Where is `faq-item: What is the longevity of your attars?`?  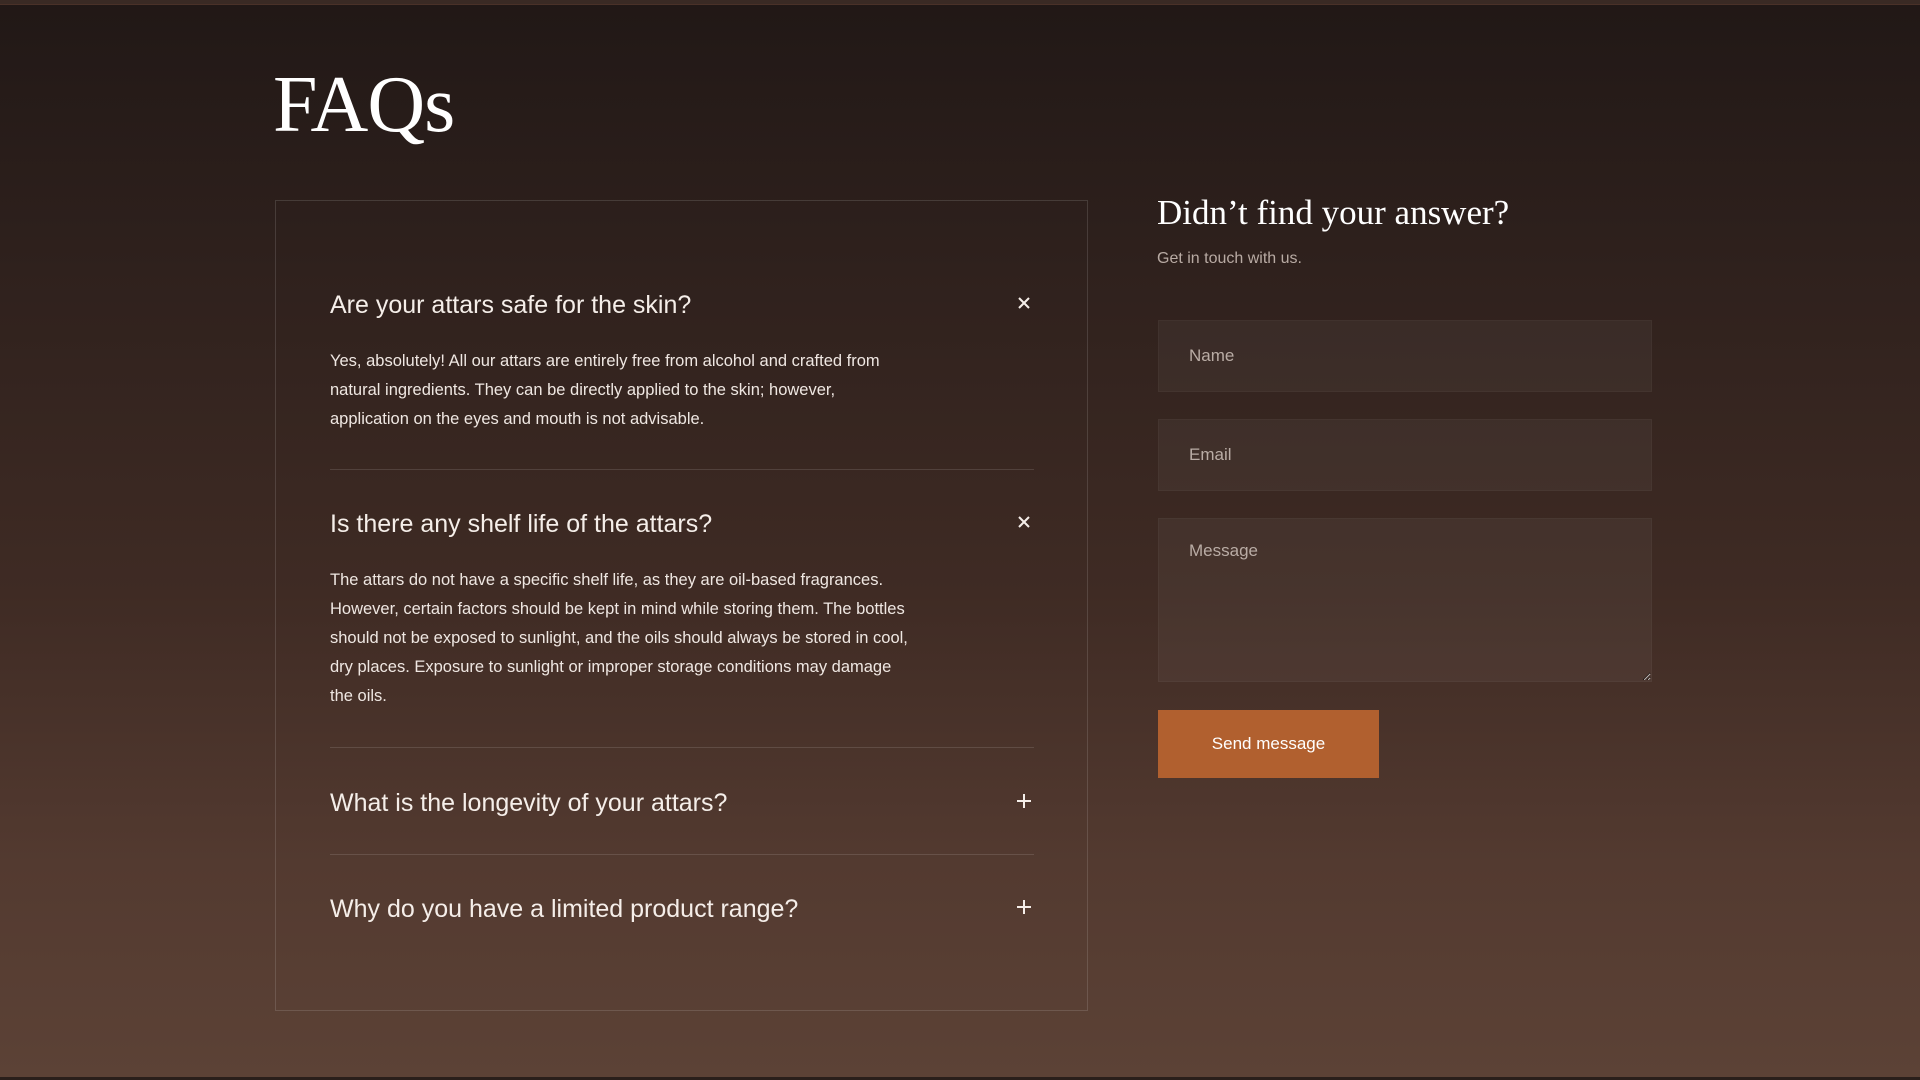
faq-item: What is the longevity of your attars? is located at coordinates (682, 804).